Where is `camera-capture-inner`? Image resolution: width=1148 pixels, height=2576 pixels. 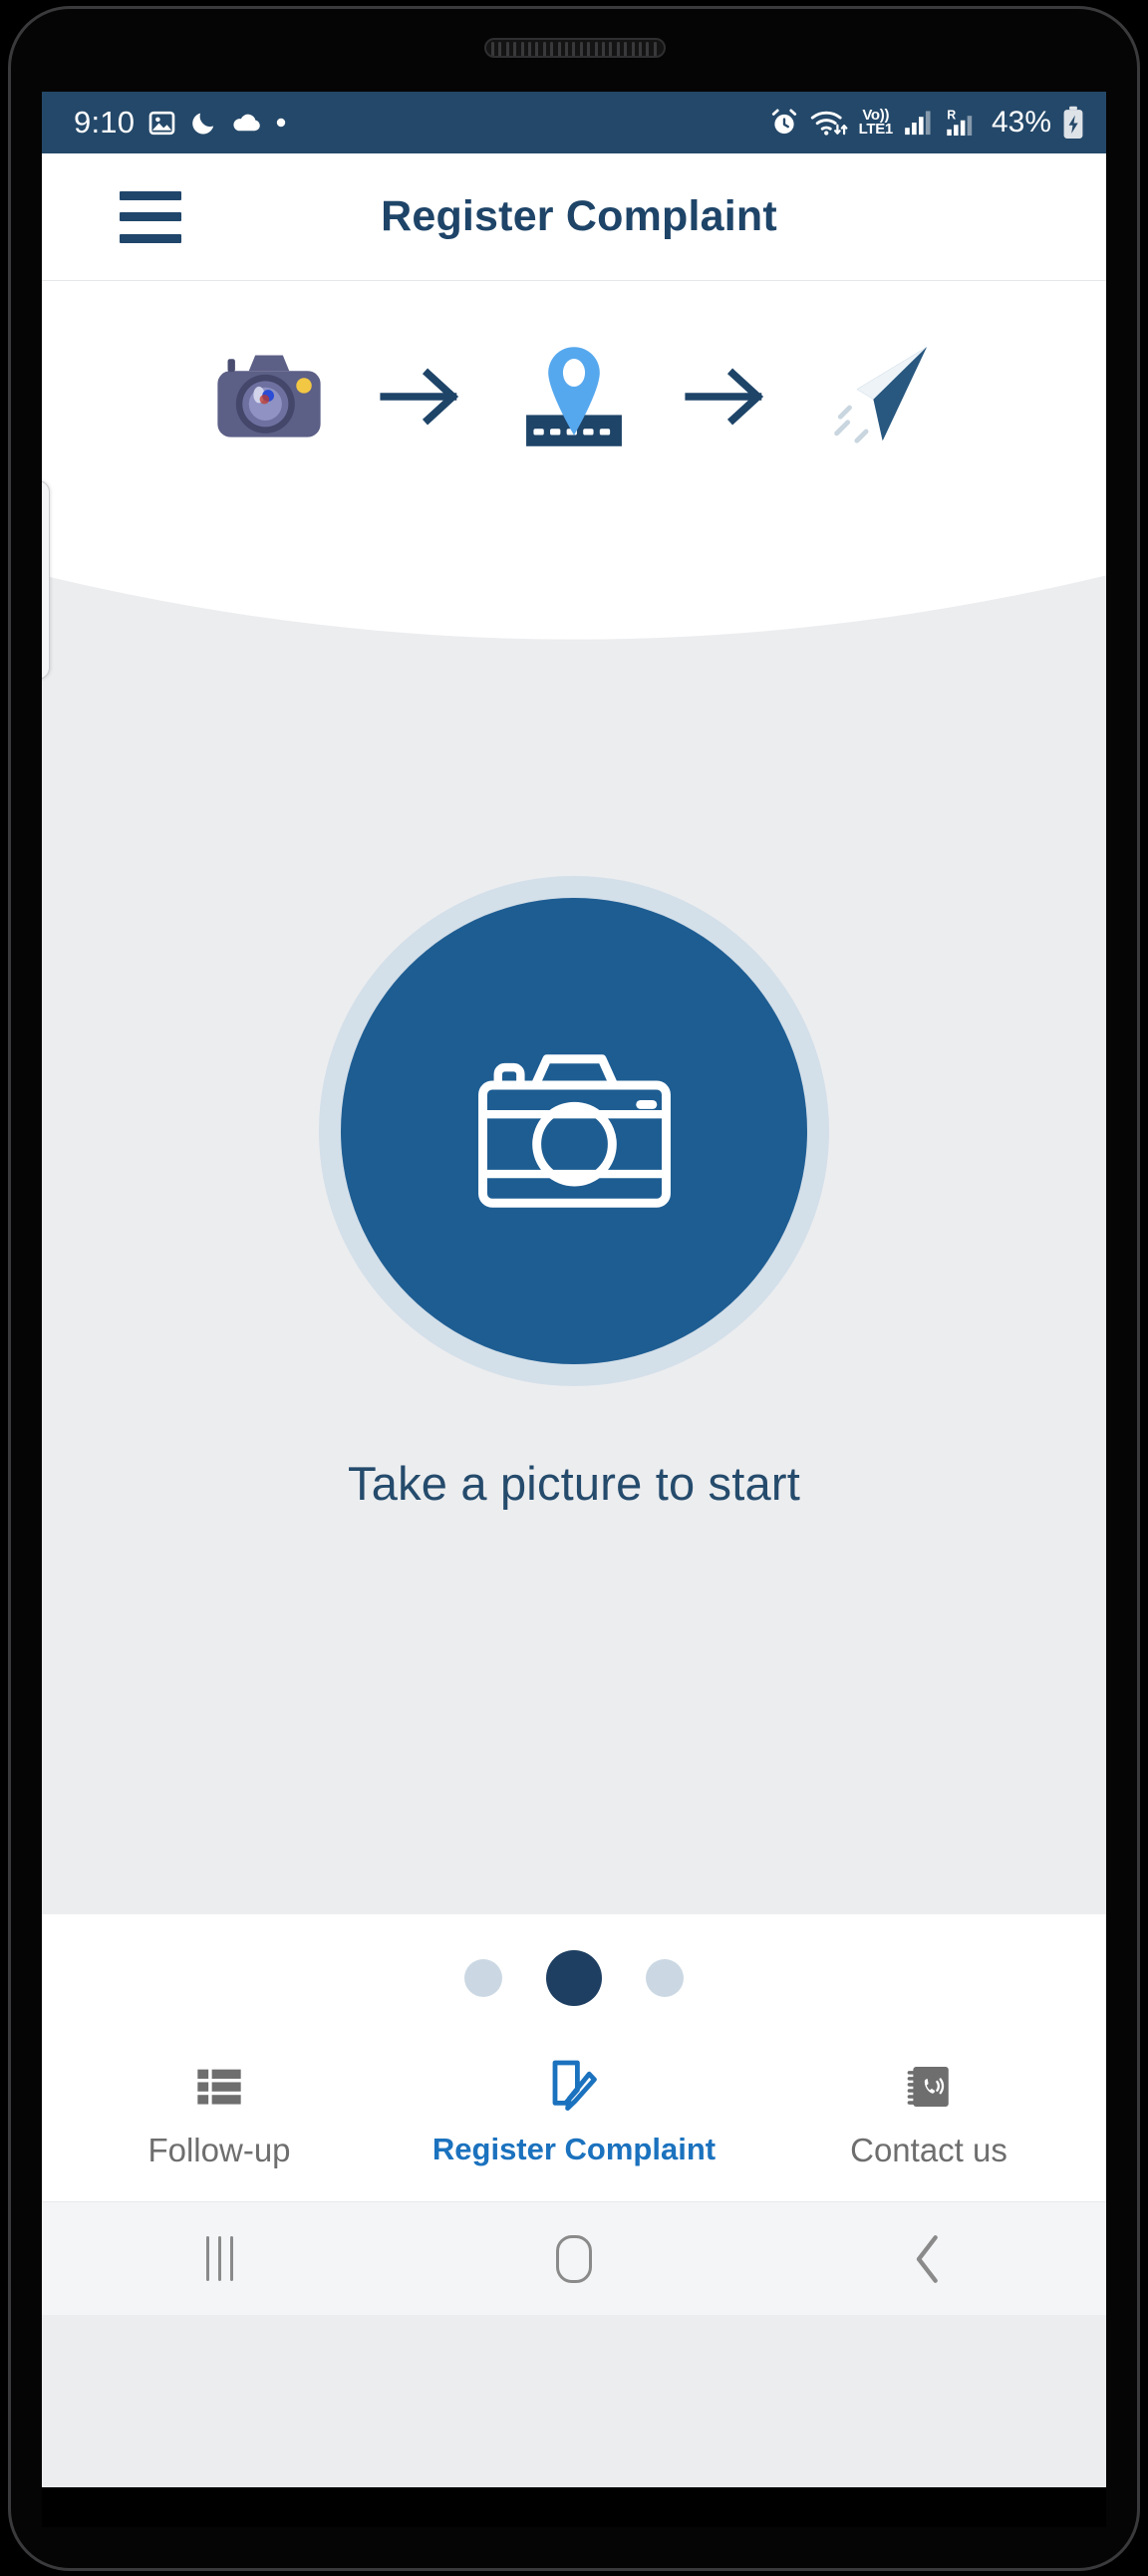
camera-capture-inner is located at coordinates (574, 1131).